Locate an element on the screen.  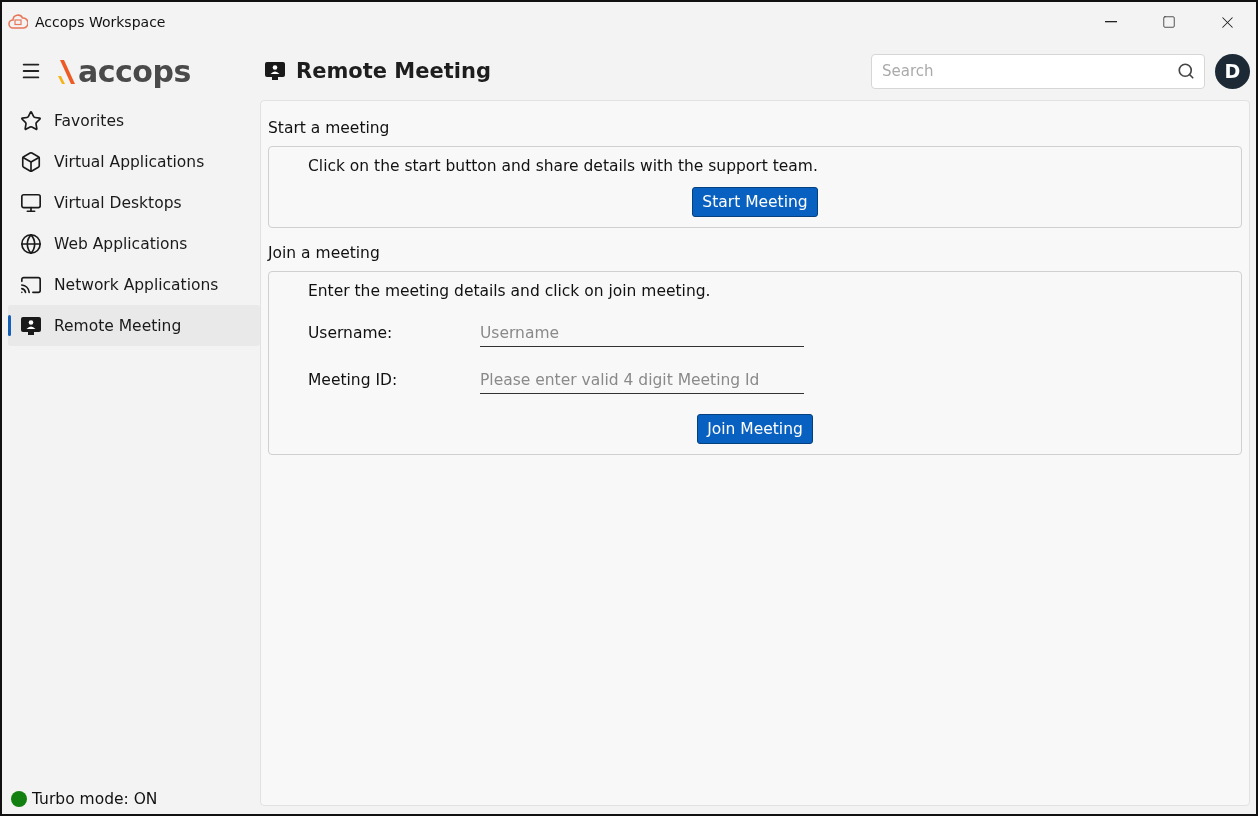
search-field: Search is located at coordinates (1038, 71).